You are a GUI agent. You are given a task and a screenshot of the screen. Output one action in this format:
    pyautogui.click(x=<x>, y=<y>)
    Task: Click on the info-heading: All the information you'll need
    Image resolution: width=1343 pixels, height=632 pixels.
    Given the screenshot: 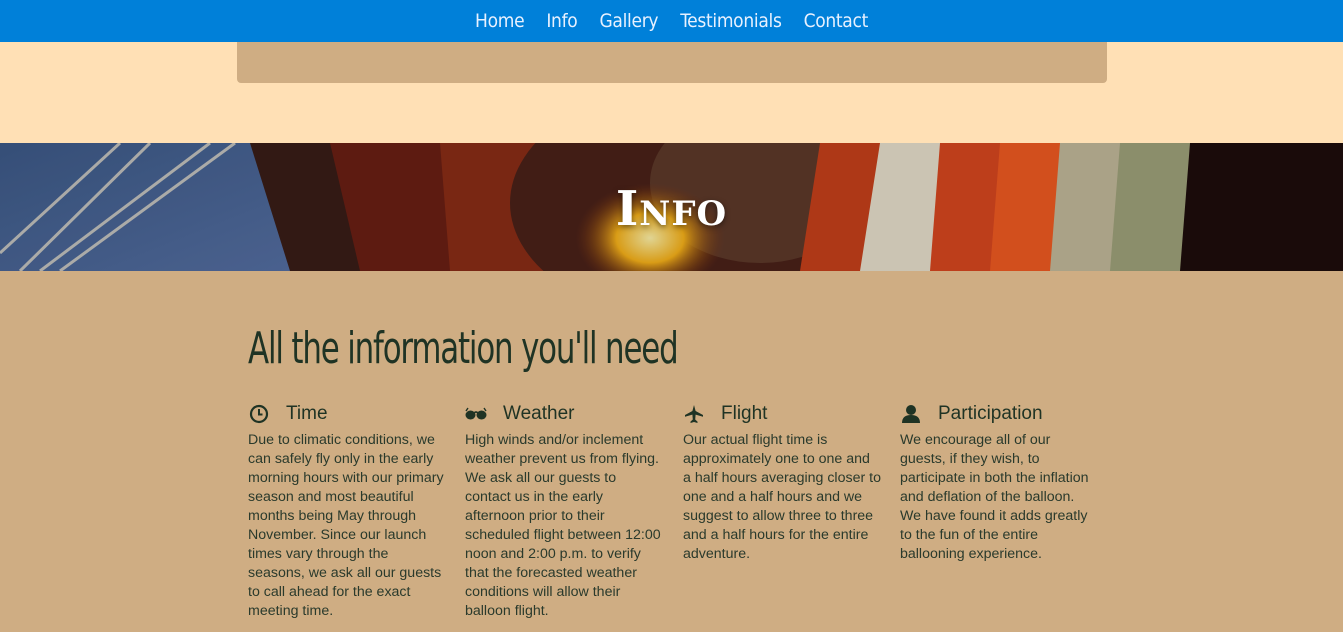 What is the action you would take?
    pyautogui.click(x=463, y=348)
    